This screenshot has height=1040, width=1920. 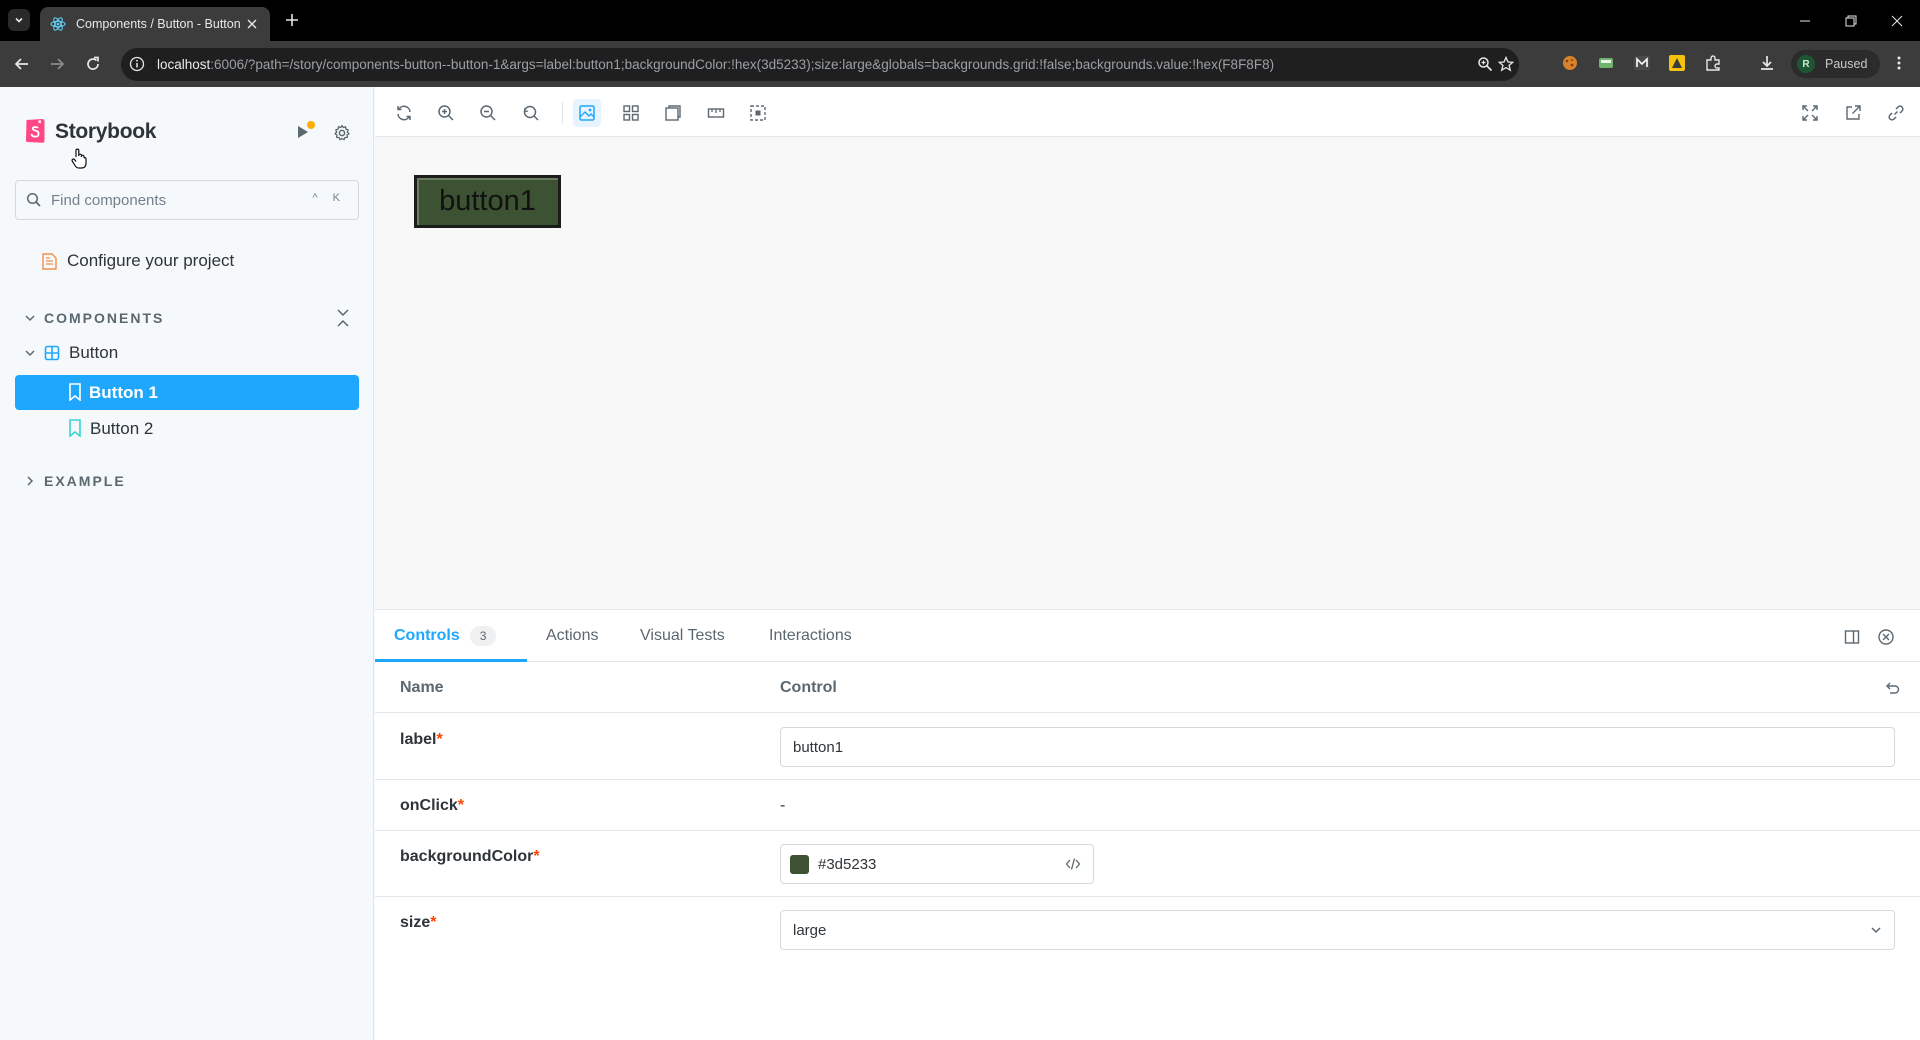 I want to click on tab-close-icon, so click(x=252, y=24).